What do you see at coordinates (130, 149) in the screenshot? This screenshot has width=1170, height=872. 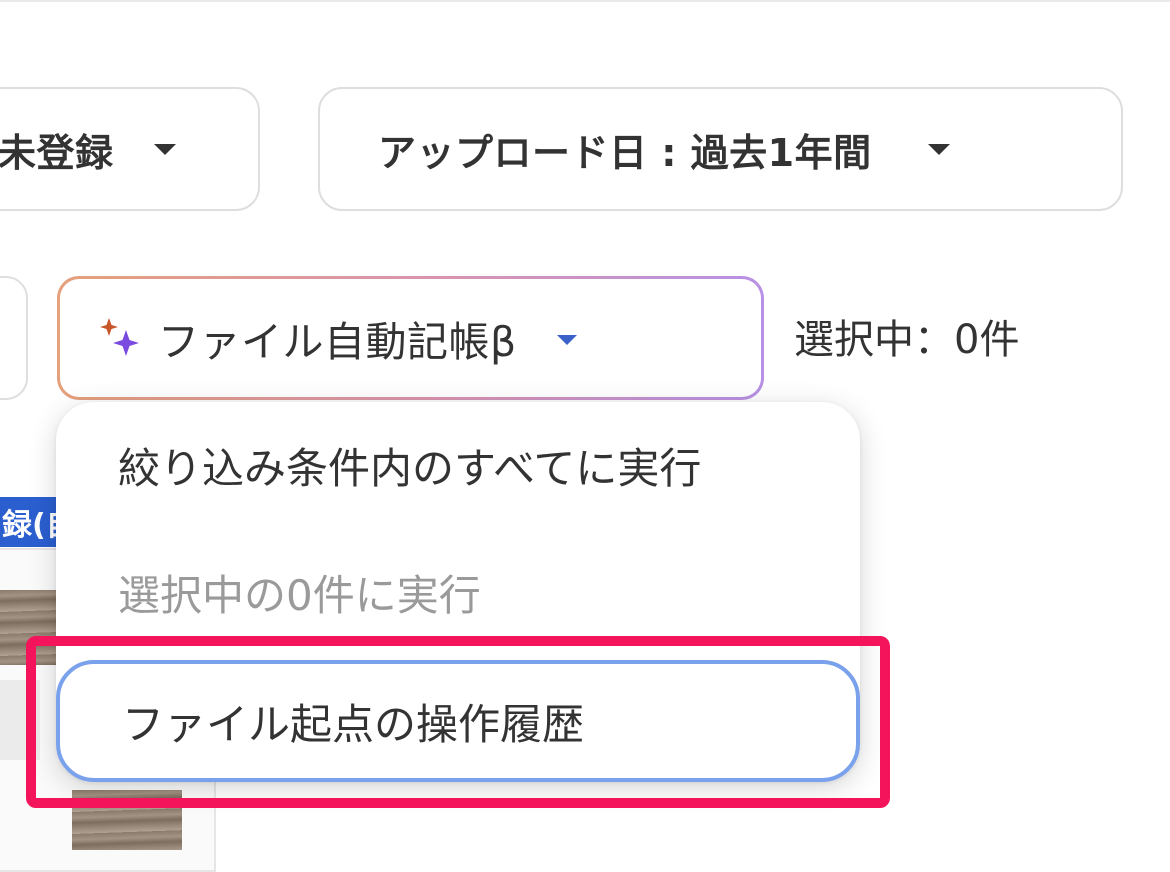 I see `registration-filter-dropdown: 未登録` at bounding box center [130, 149].